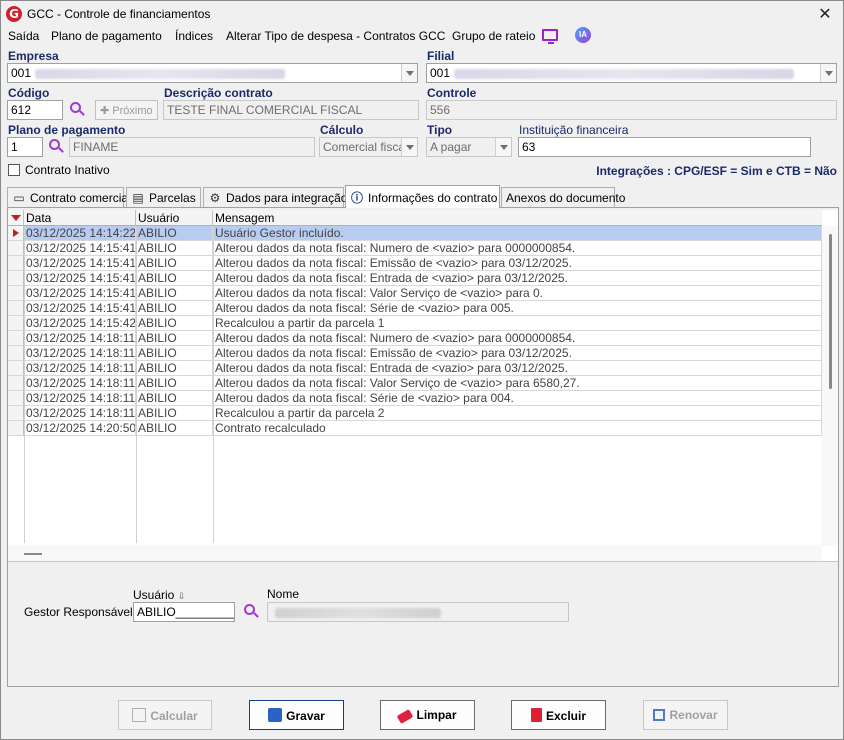 This screenshot has height=740, width=844. I want to click on instituicao-input: 63, so click(664, 147).